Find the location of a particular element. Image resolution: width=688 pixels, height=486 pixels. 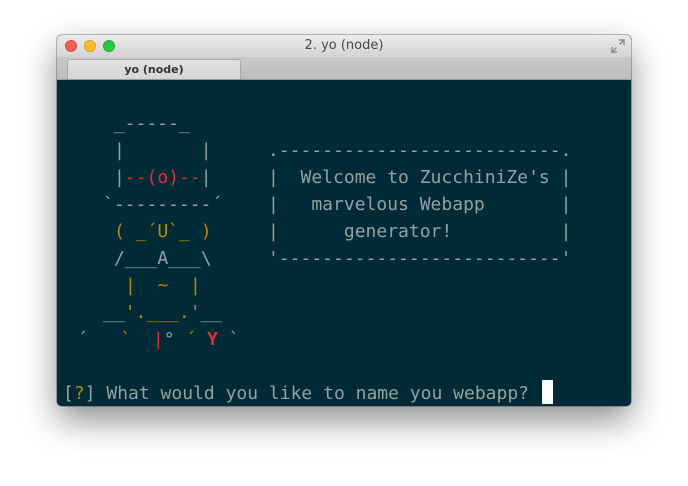

ascii-legs: __'.___.'__ is located at coordinates (162, 312).